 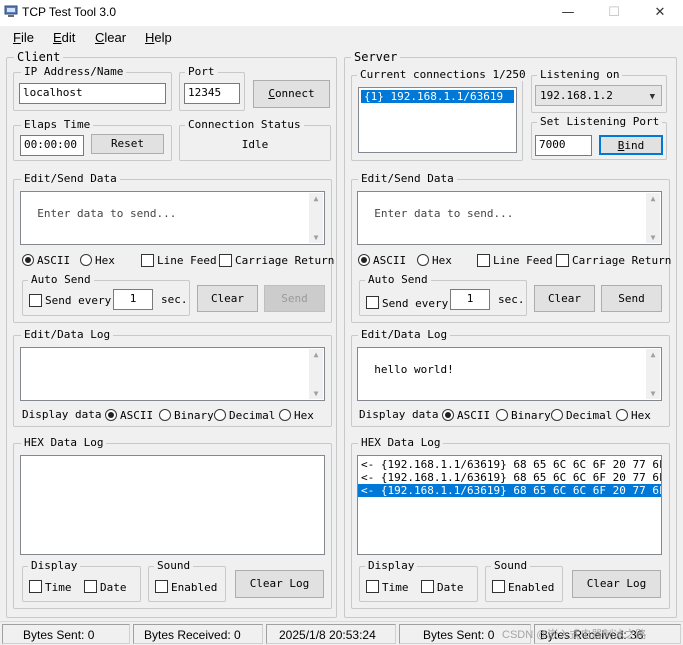 I want to click on server-log-hex-radio, so click(x=622, y=415).